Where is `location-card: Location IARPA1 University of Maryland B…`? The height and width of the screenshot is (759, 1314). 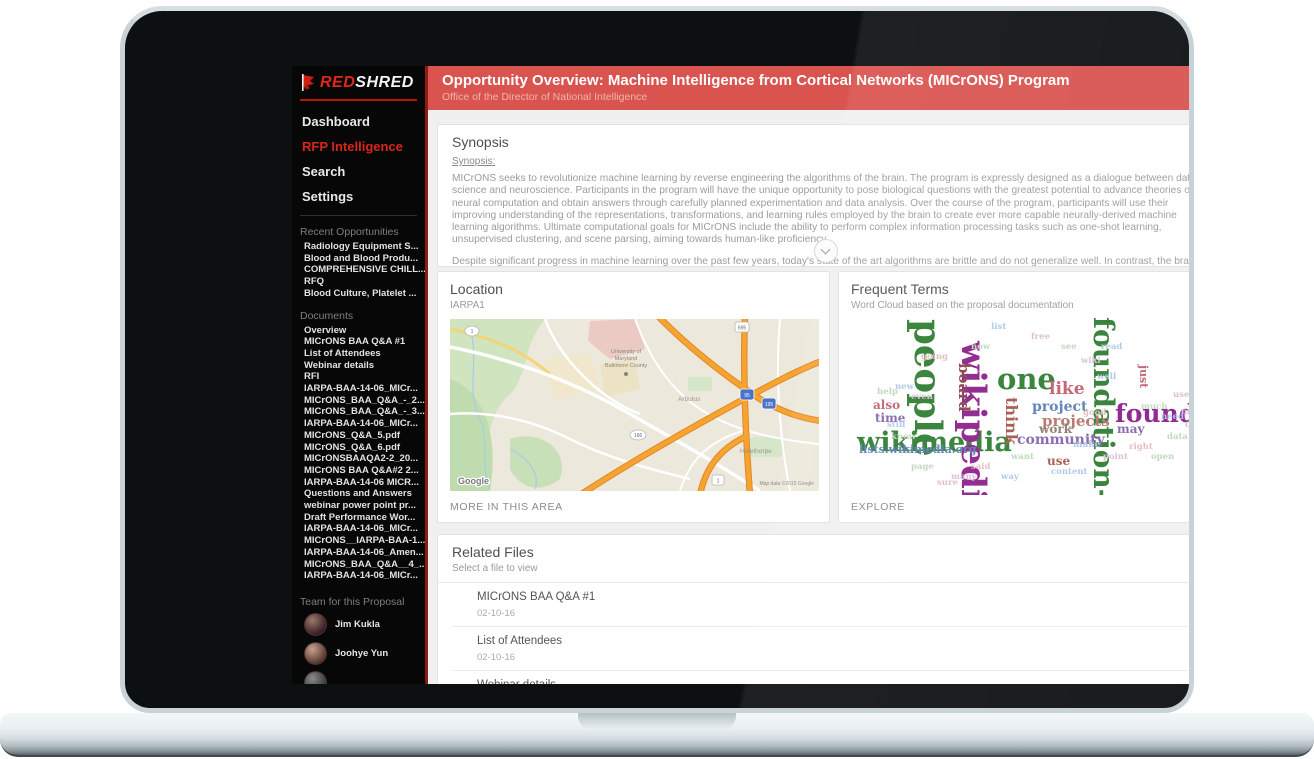
location-card: Location IARPA1 University of Maryland B… is located at coordinates (633, 397).